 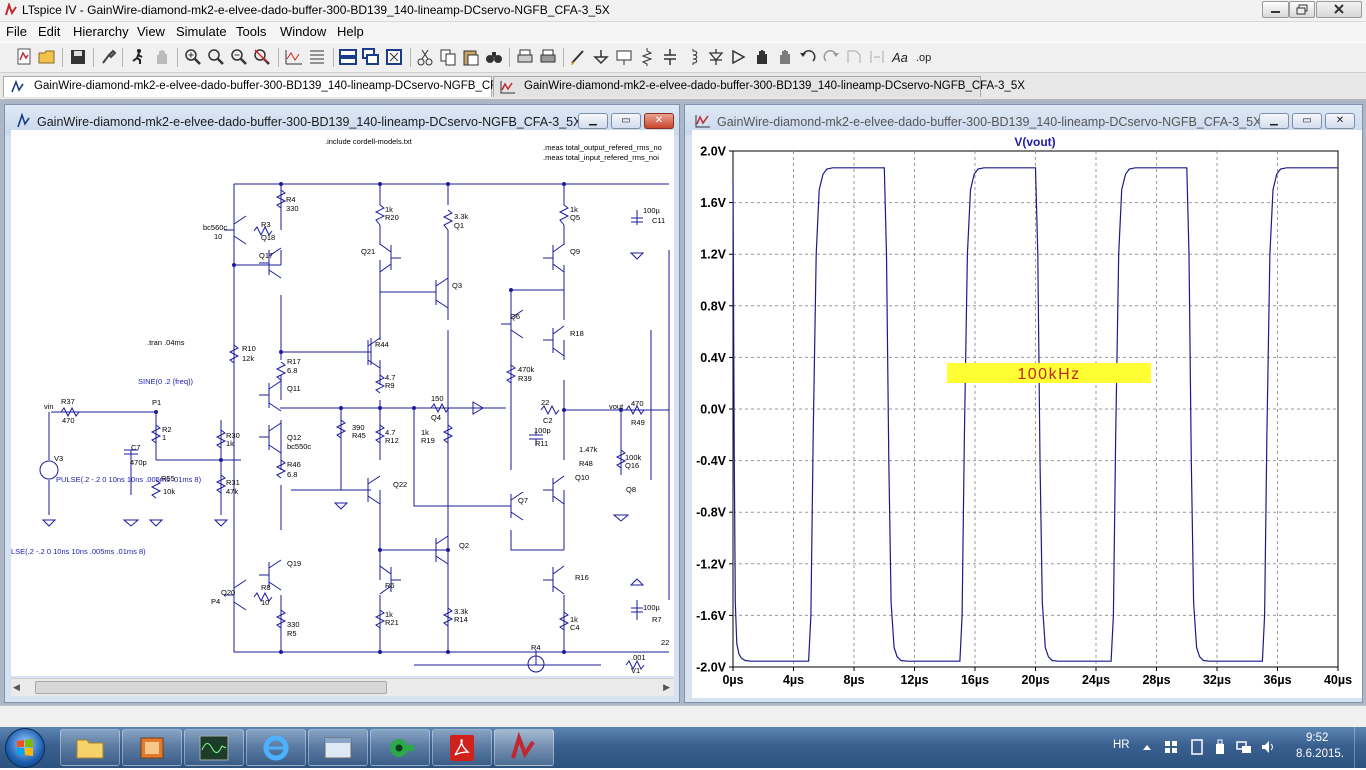 I want to click on schematic-minimize-button: ▁, so click(x=593, y=121).